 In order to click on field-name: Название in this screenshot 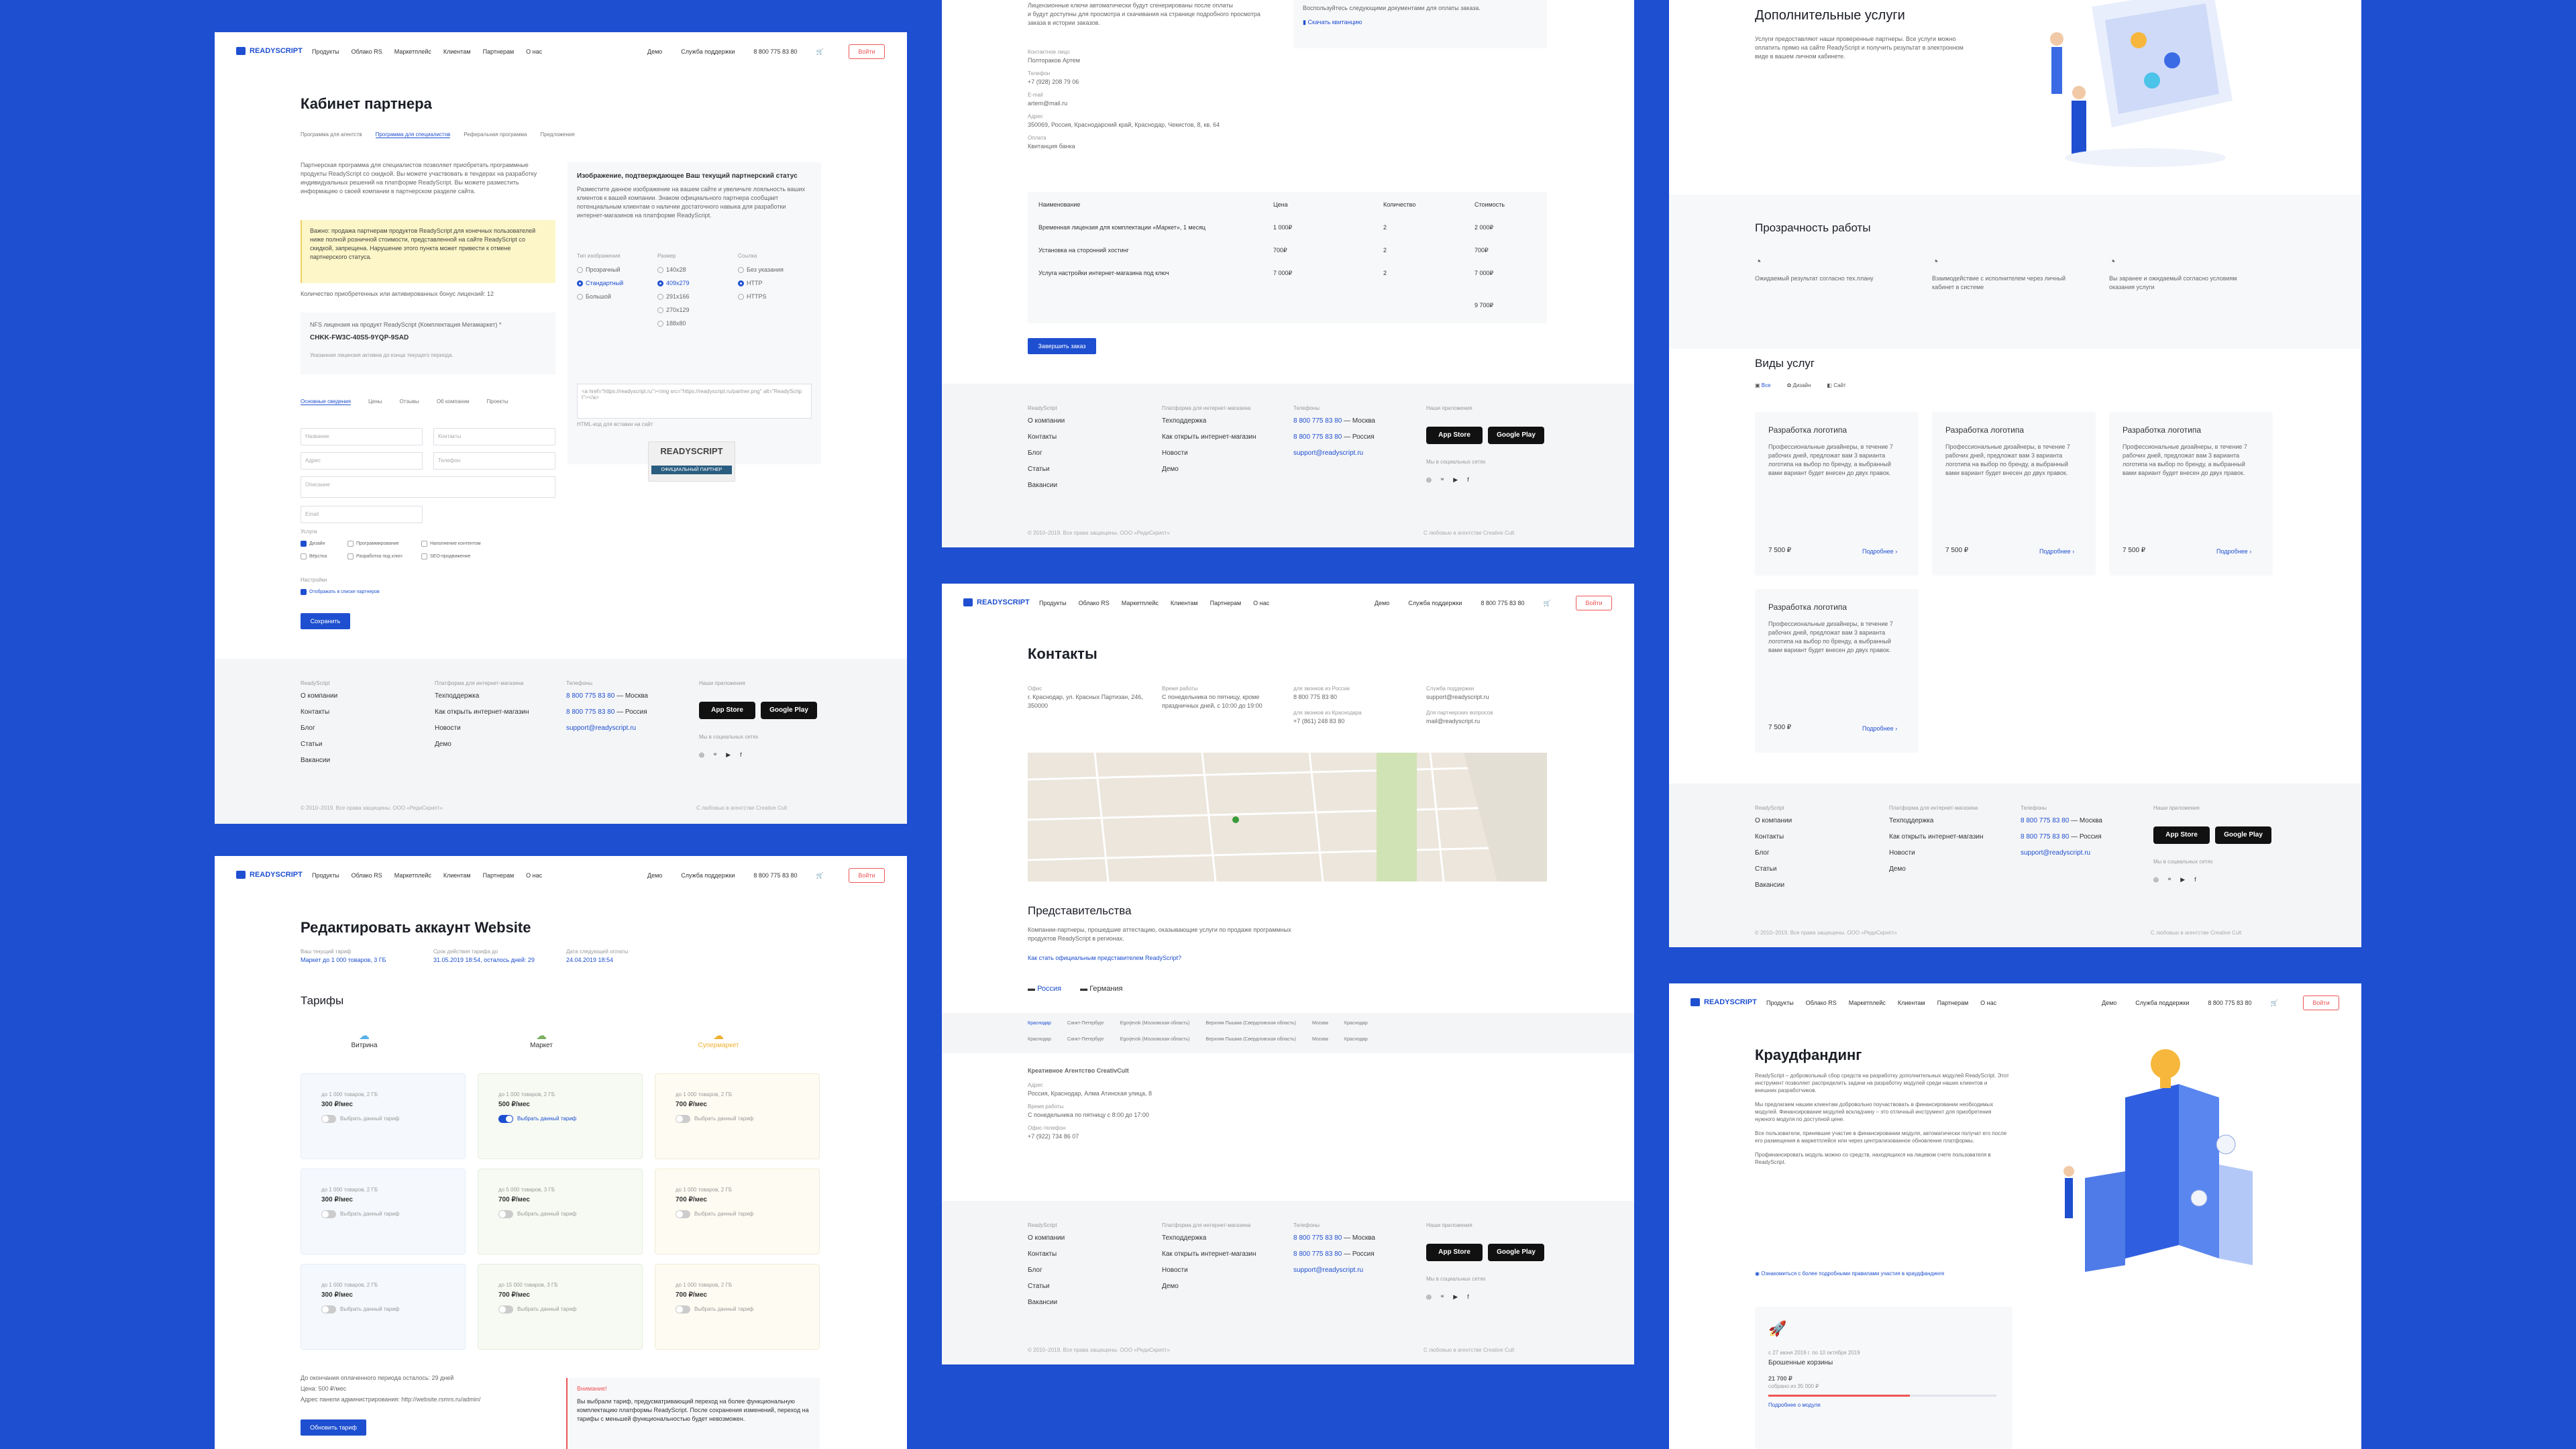, I will do `click(362, 436)`.